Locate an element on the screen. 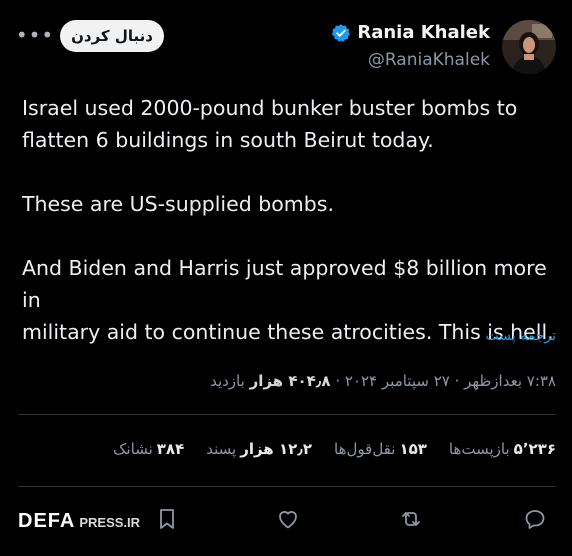 The height and width of the screenshot is (556, 572). tweet-time: ۷:۳۸ بعدازظهر is located at coordinates (510, 381).